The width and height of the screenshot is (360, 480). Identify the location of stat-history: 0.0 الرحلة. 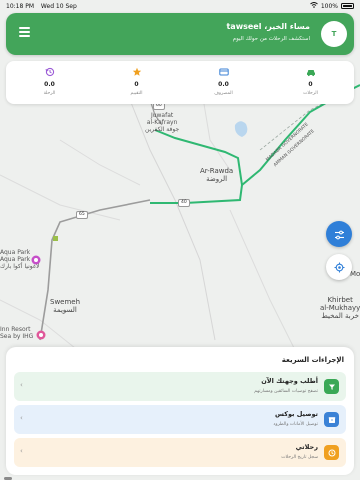
(49, 82).